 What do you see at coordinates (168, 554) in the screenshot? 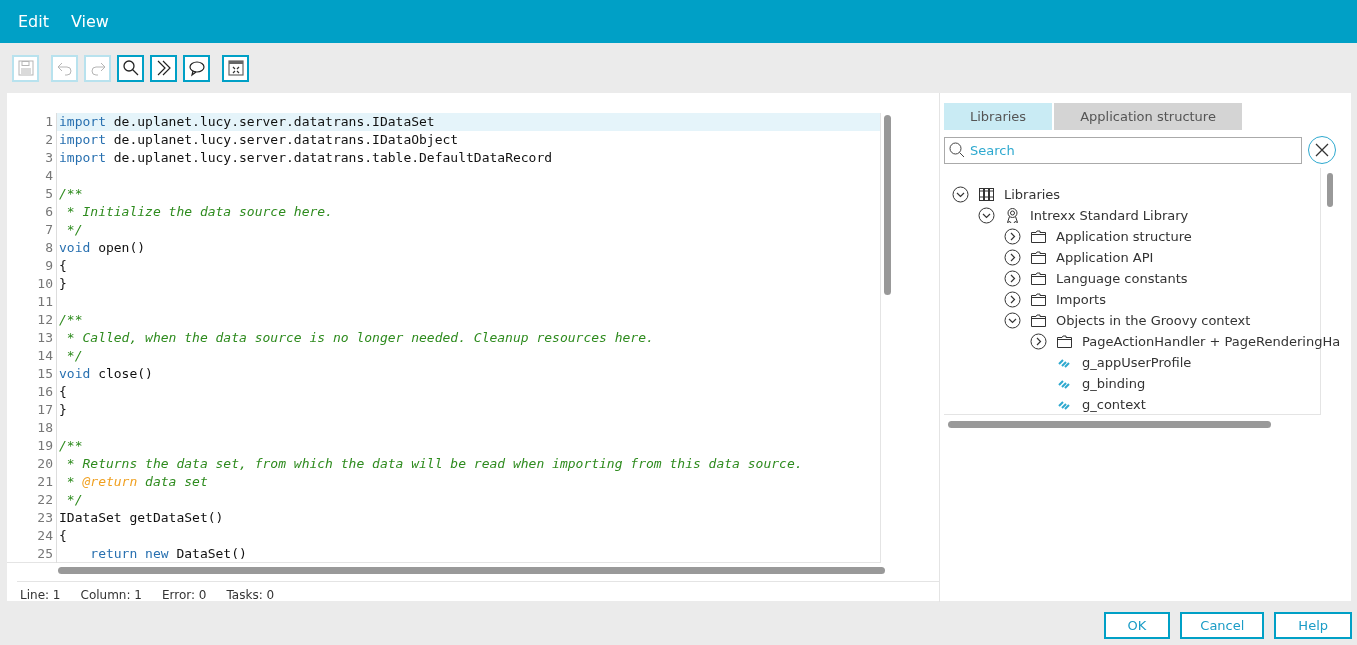
I see `code-line: return new DataSet()` at bounding box center [168, 554].